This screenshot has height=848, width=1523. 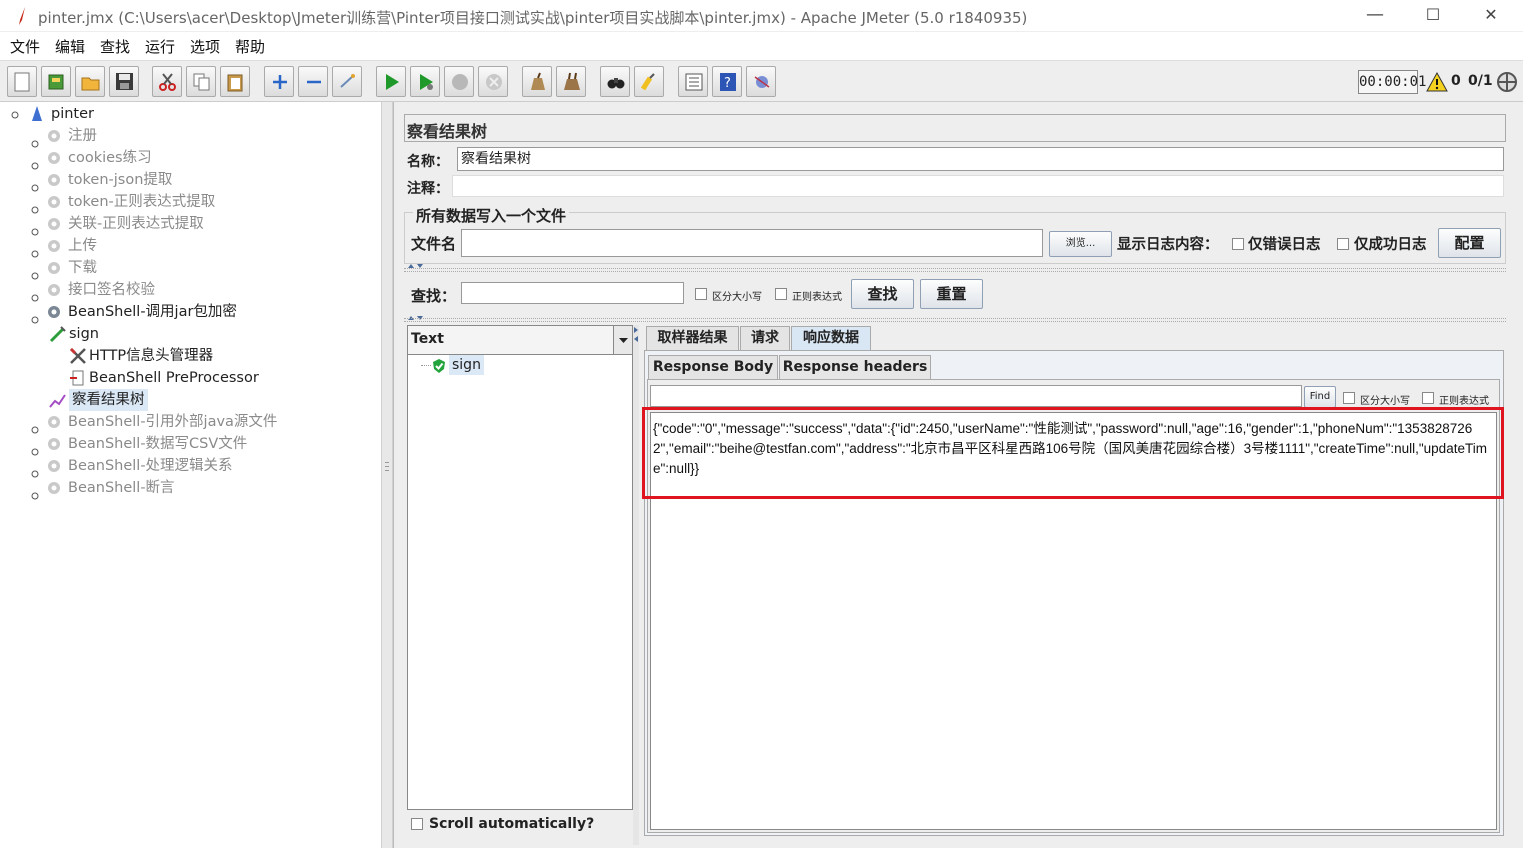 I want to click on search-field, so click(x=572, y=293).